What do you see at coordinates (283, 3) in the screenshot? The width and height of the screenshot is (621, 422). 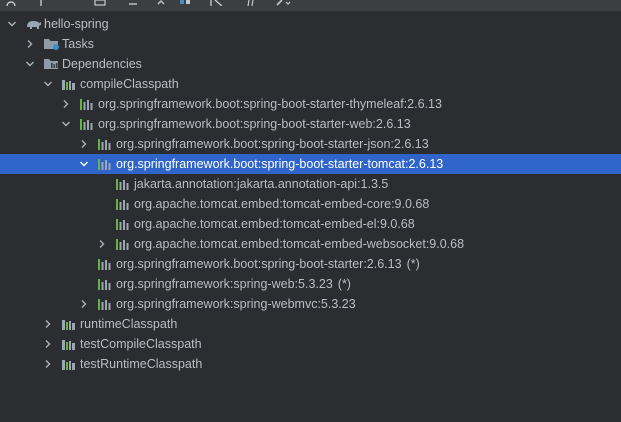 I see `settings-dropdown-icon` at bounding box center [283, 3].